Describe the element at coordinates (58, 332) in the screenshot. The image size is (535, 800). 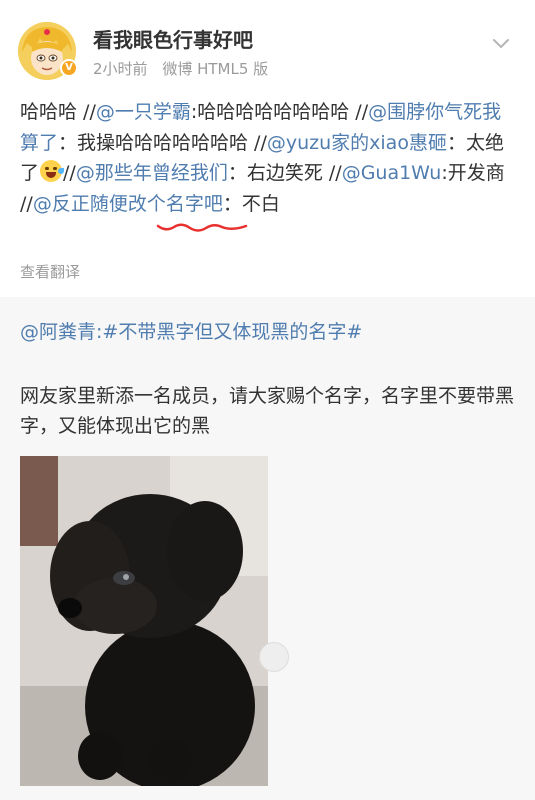
I see `original-author-mention: @阿粪青` at that location.